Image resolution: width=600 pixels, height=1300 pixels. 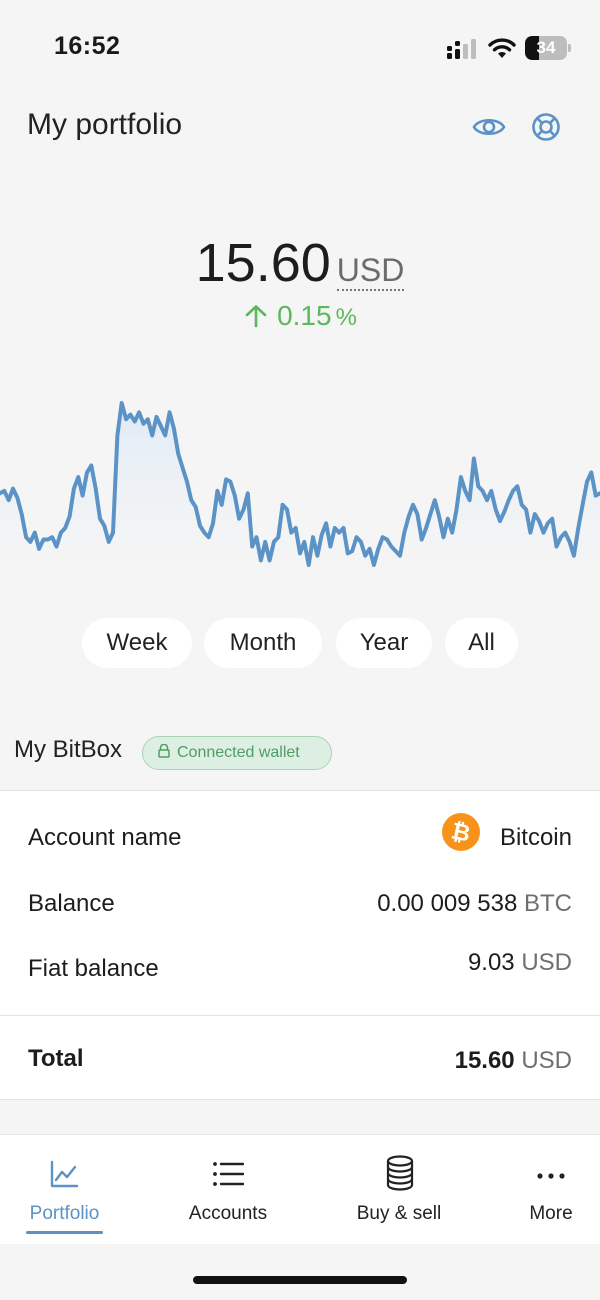 I want to click on lock-icon, so click(x=164, y=751).